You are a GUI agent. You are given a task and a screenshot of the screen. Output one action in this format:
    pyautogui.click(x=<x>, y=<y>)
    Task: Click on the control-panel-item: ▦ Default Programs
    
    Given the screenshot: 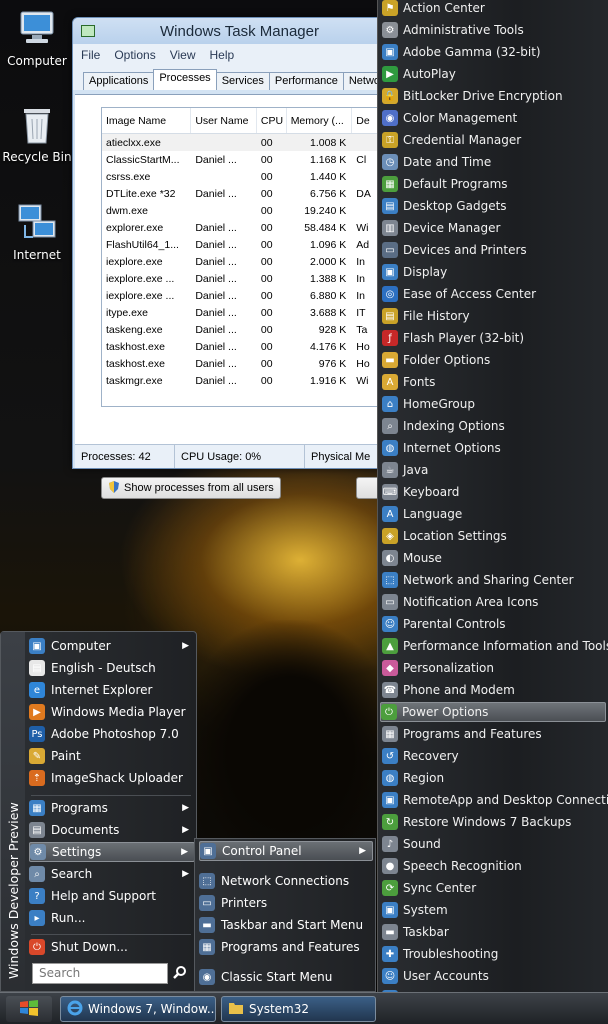 What is the action you would take?
    pyautogui.click(x=494, y=184)
    